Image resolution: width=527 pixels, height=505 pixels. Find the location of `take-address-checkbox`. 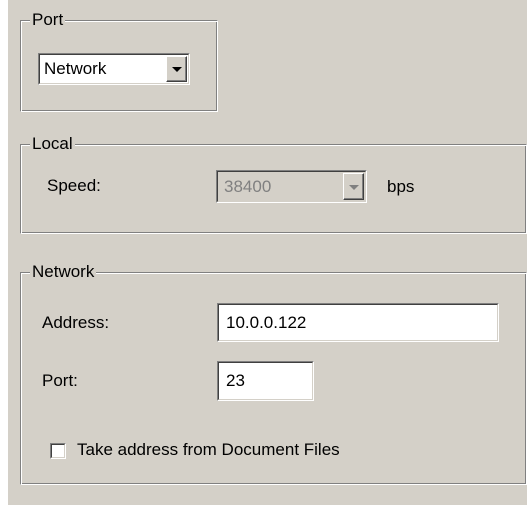

take-address-checkbox is located at coordinates (58, 451).